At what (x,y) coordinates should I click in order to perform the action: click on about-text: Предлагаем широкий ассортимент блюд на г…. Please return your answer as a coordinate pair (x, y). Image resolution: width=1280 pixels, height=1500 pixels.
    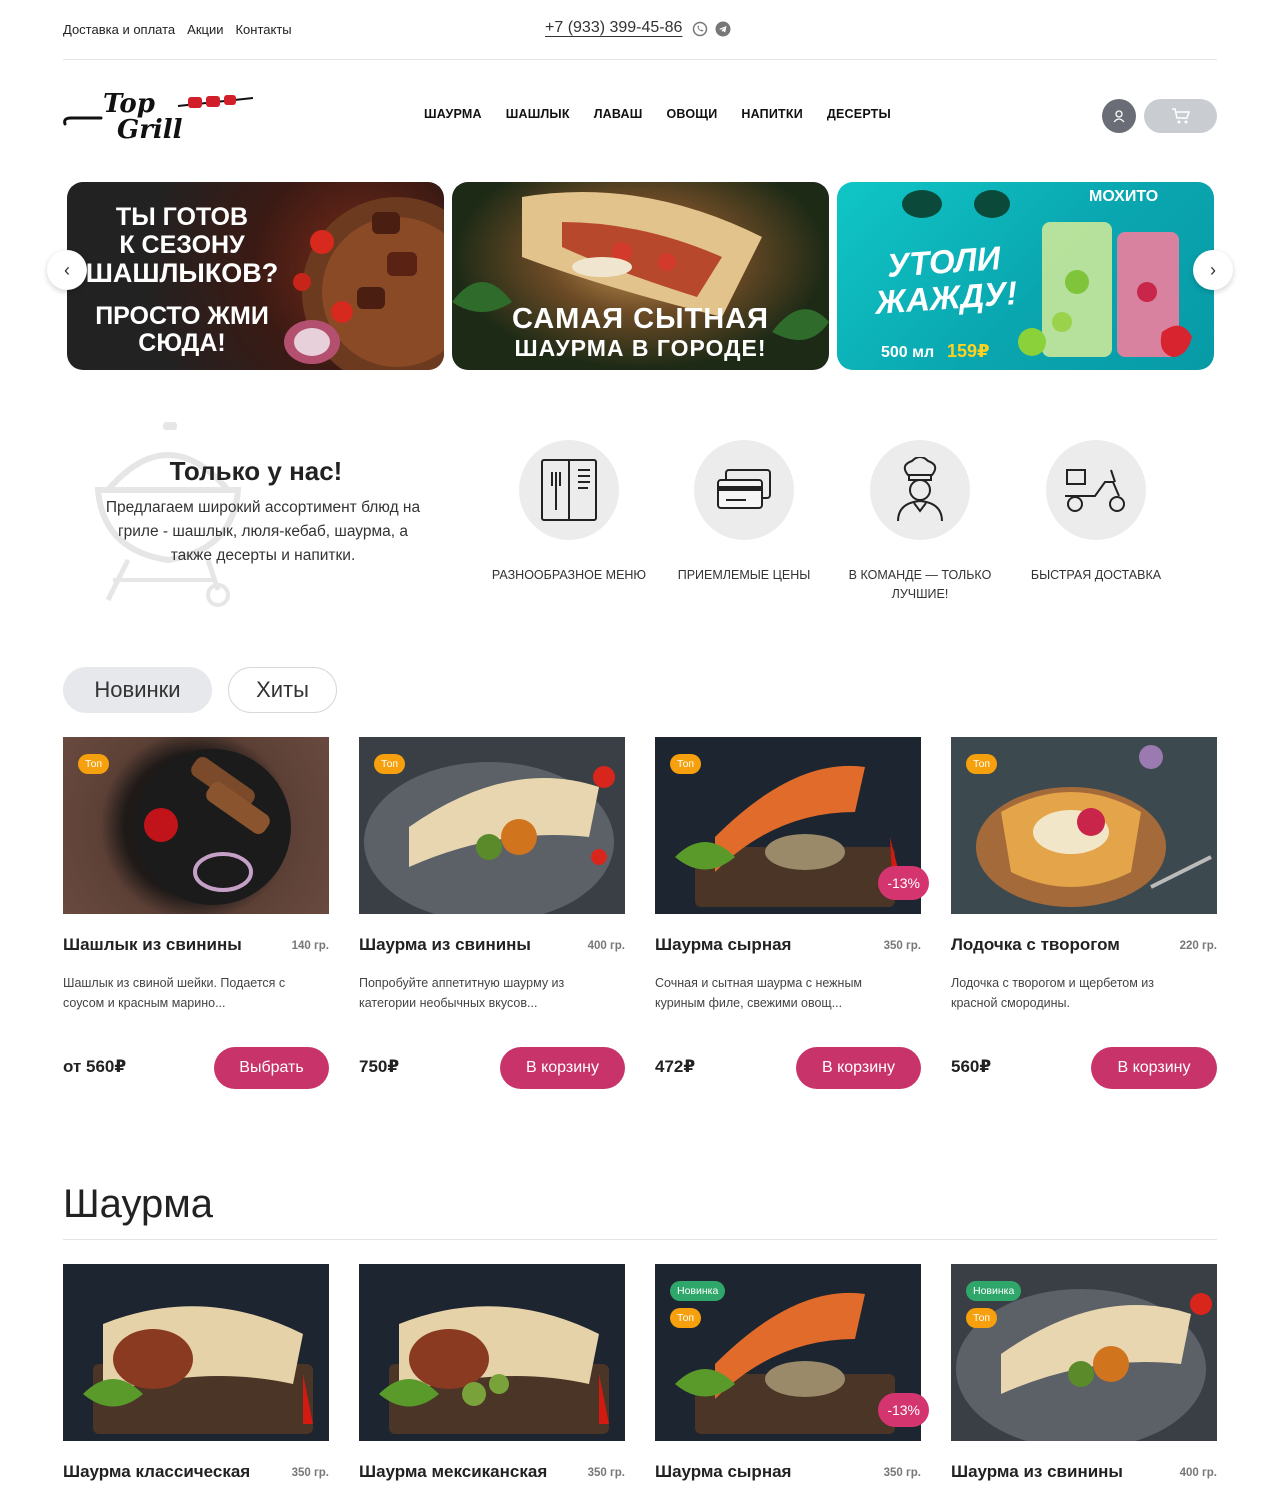
    Looking at the image, I should click on (263, 531).